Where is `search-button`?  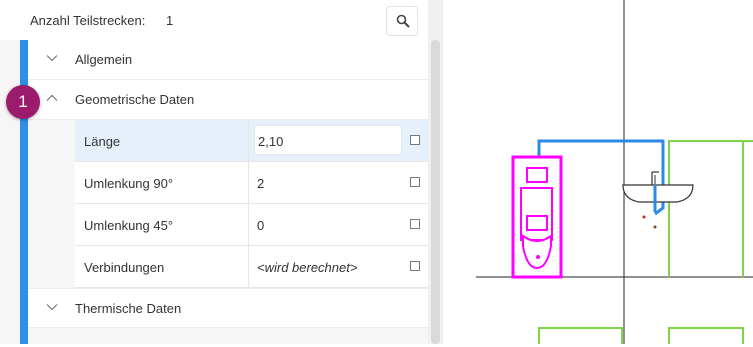 search-button is located at coordinates (402, 21).